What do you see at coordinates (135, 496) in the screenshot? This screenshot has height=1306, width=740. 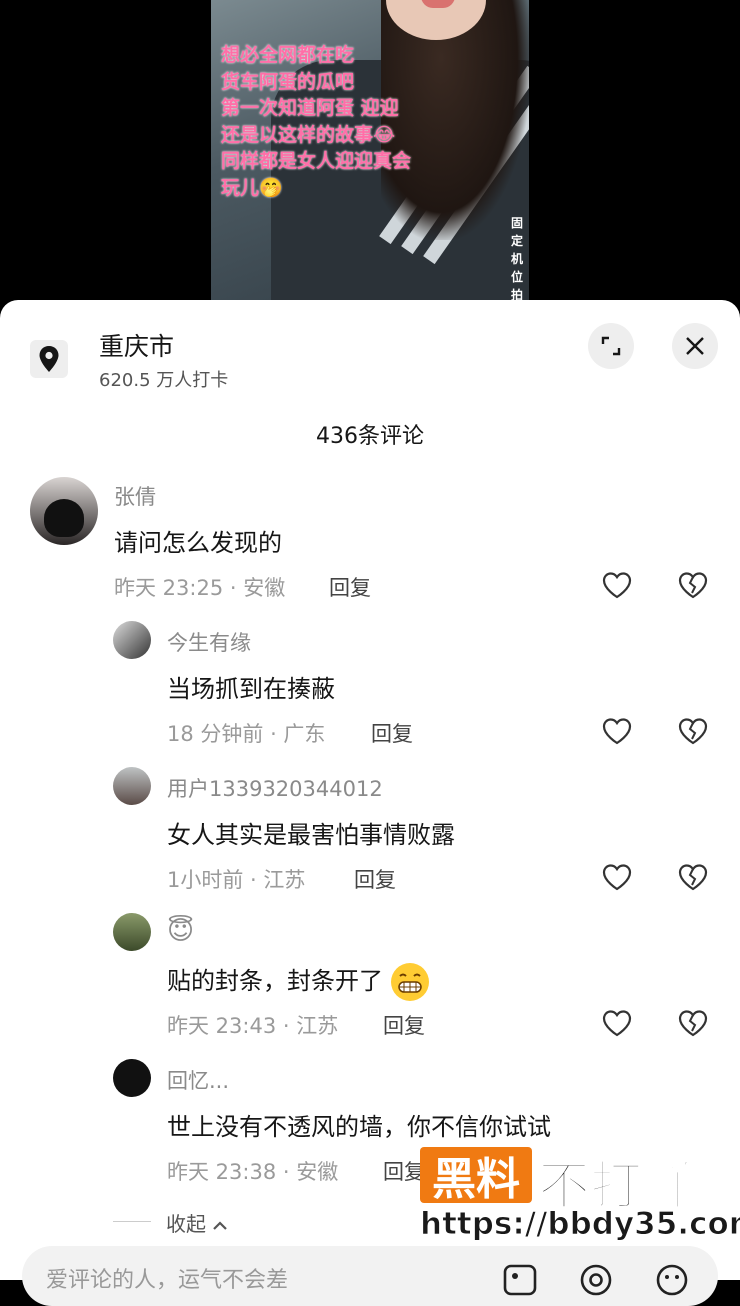 I see `comment-username: 张倩` at bounding box center [135, 496].